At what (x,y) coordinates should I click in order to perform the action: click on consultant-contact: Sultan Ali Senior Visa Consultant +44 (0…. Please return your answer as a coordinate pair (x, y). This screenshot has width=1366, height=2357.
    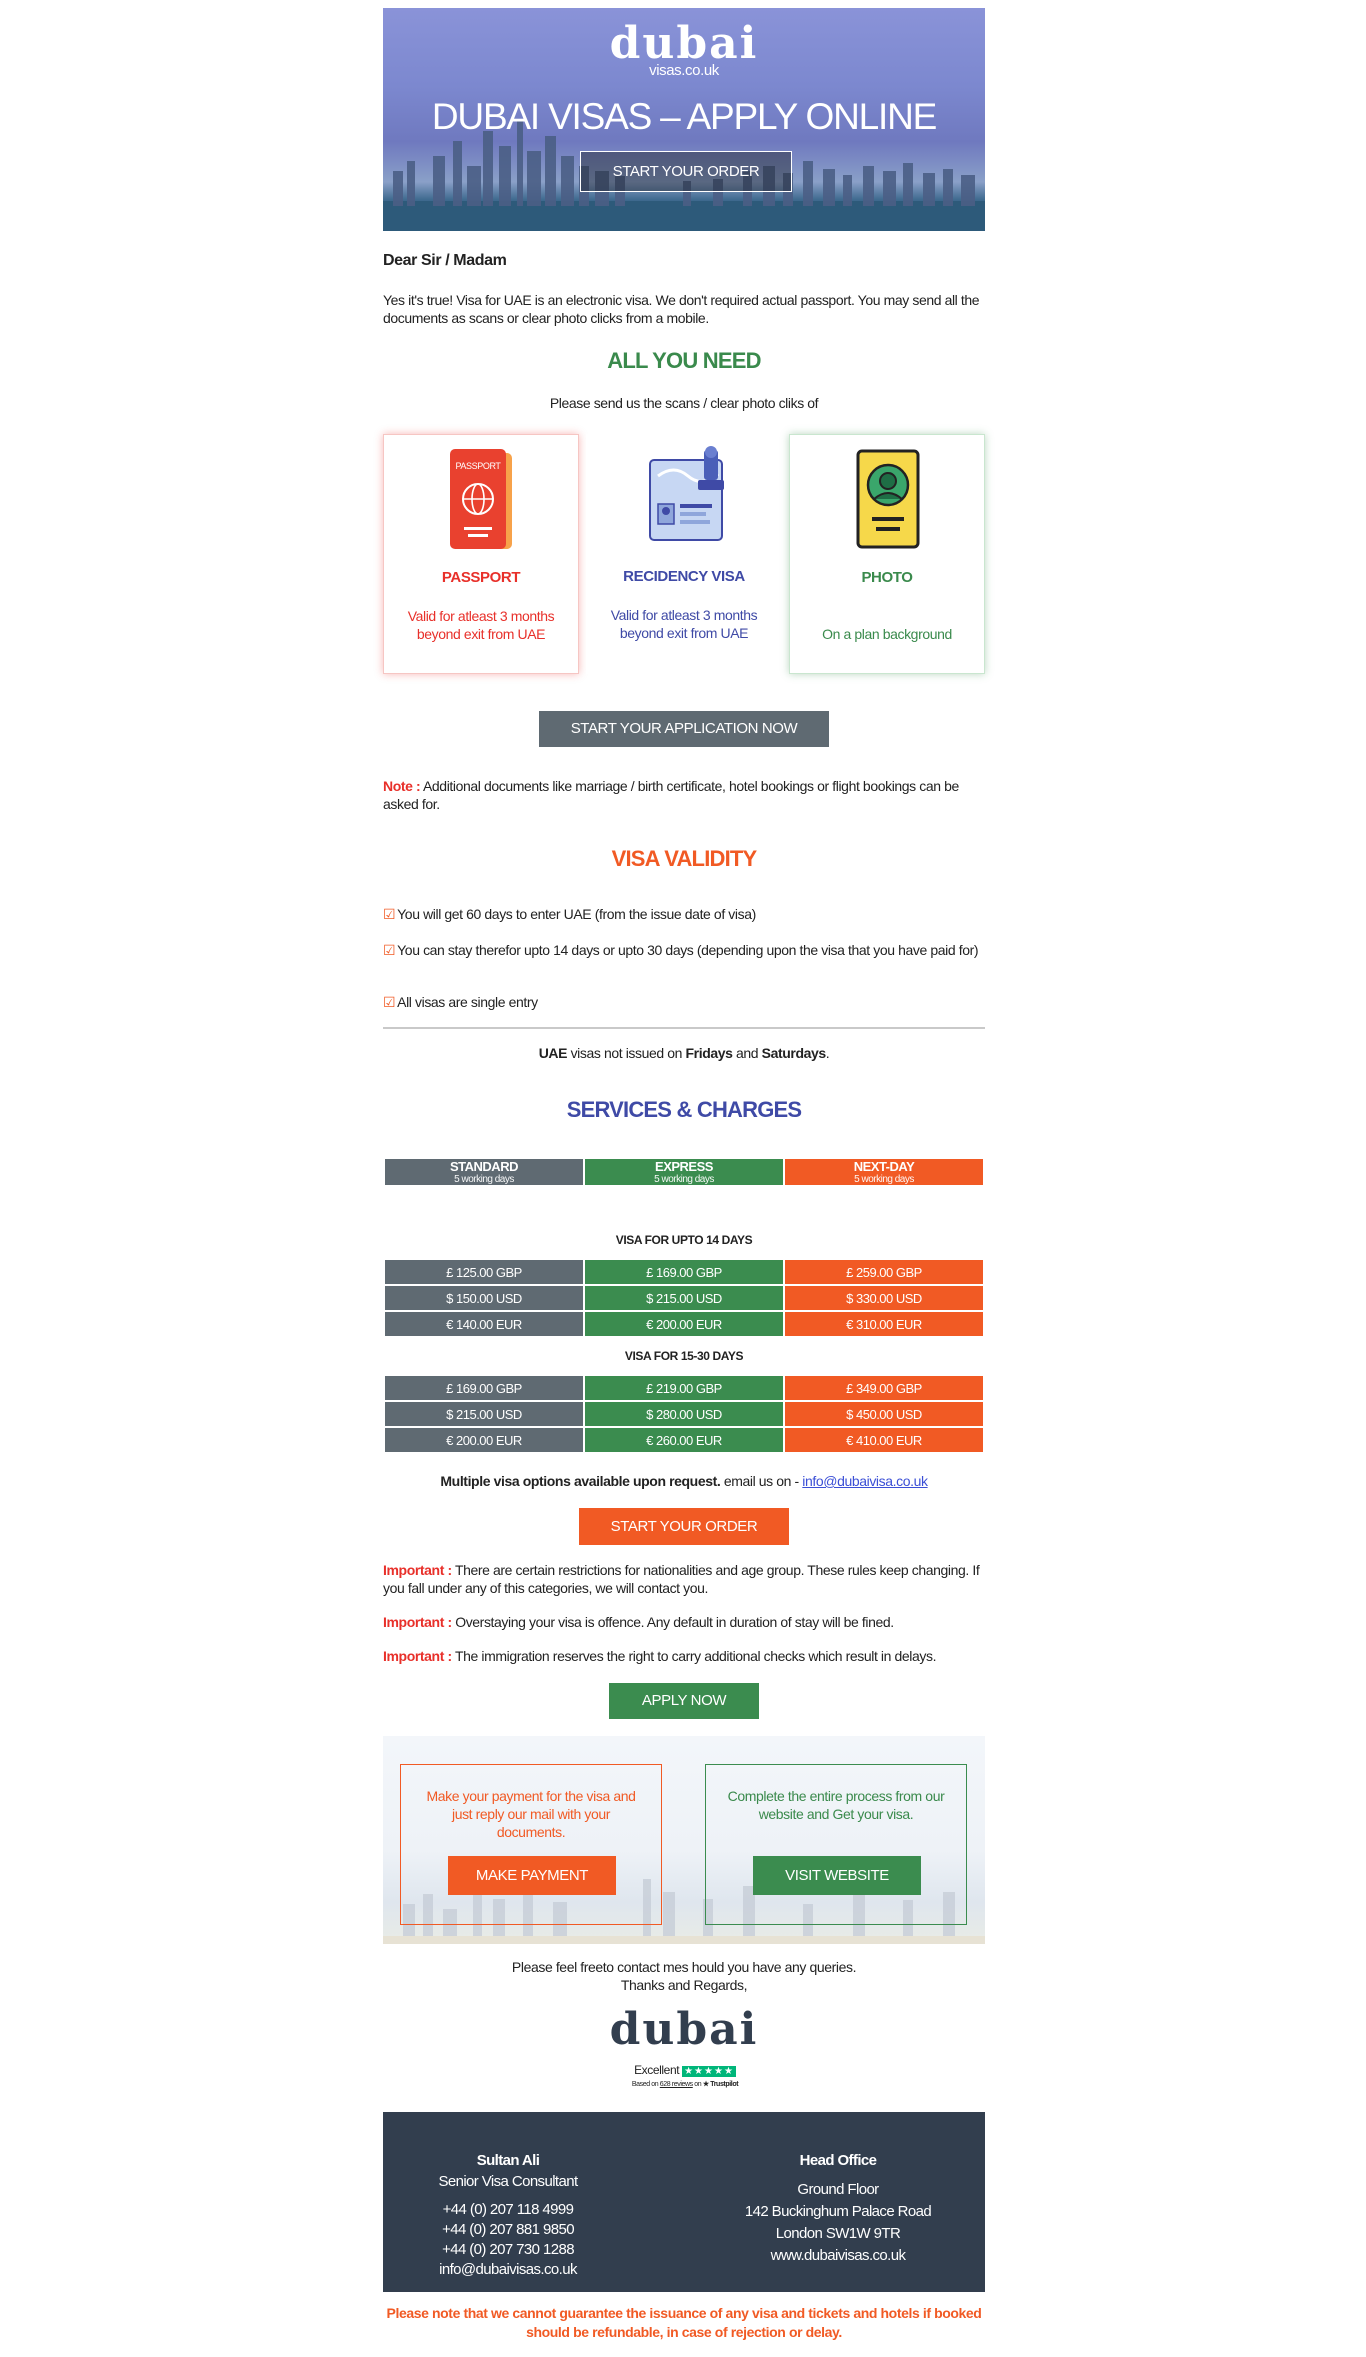
    Looking at the image, I should click on (508, 2215).